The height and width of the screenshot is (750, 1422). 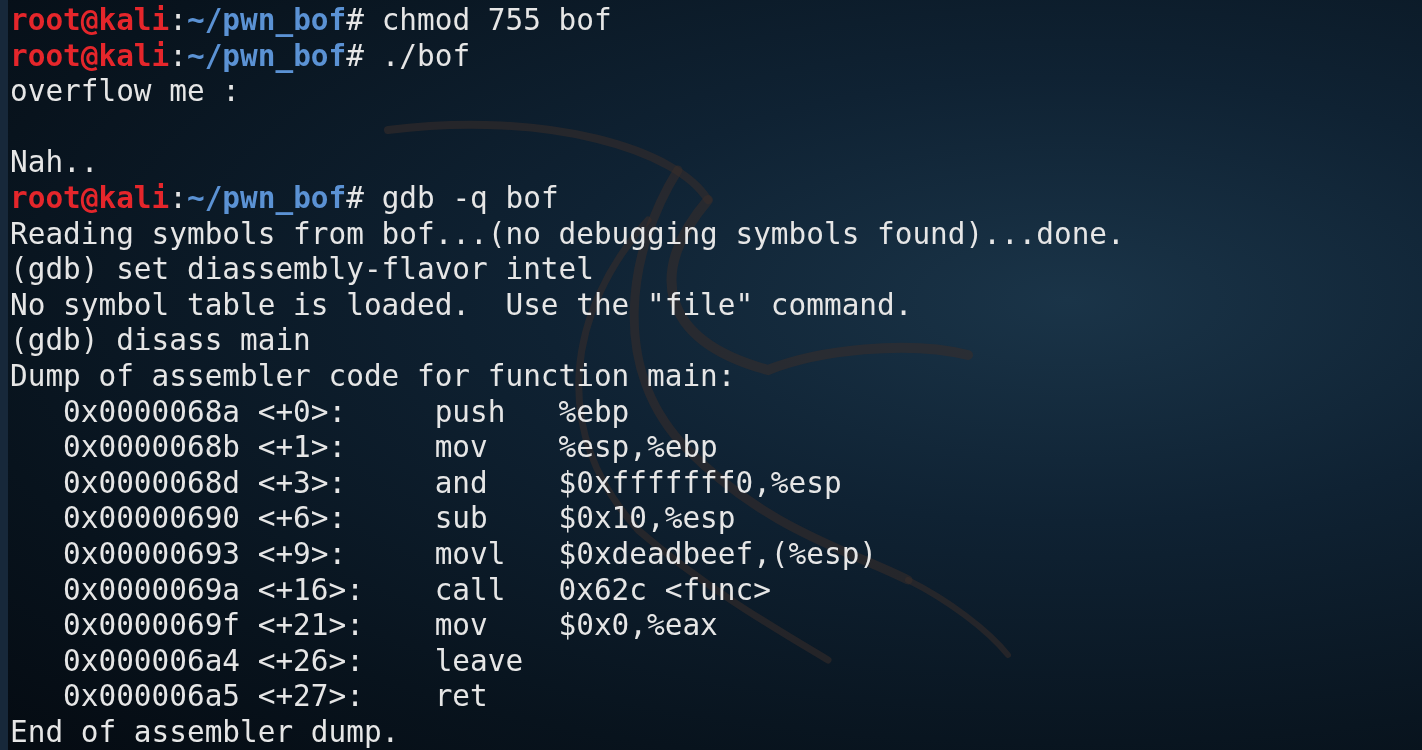 What do you see at coordinates (302, 553) in the screenshot?
I see `asm-offset: <+9>:` at bounding box center [302, 553].